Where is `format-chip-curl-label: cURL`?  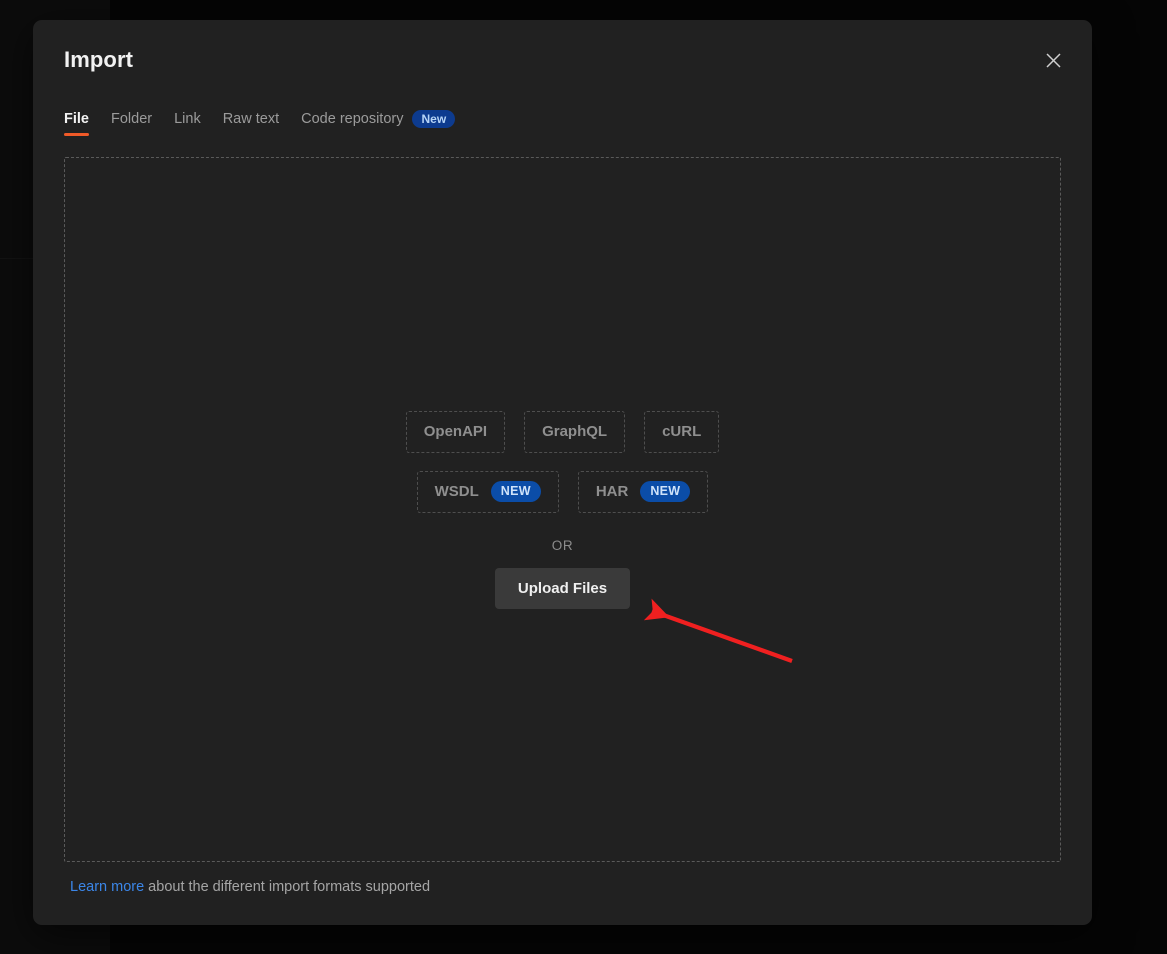
format-chip-curl-label: cURL is located at coordinates (682, 431).